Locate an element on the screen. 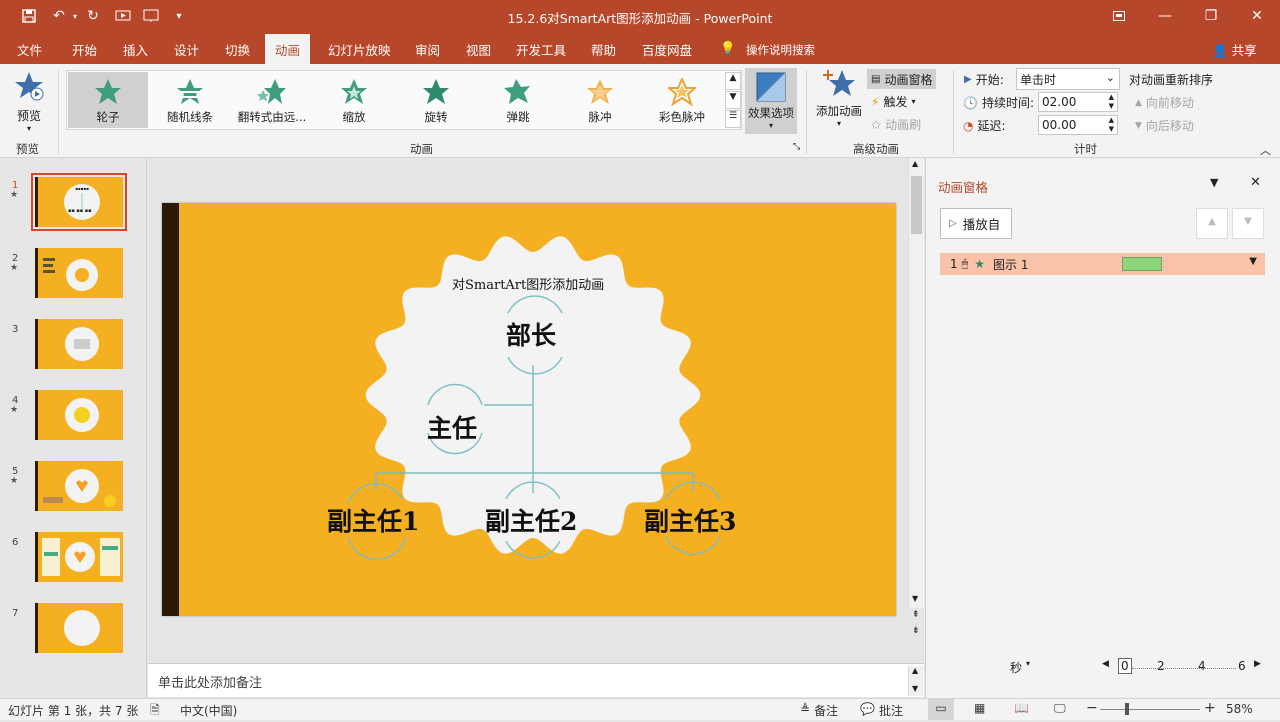  anim-color-pulse: 彩色脉冲 is located at coordinates (682, 100).